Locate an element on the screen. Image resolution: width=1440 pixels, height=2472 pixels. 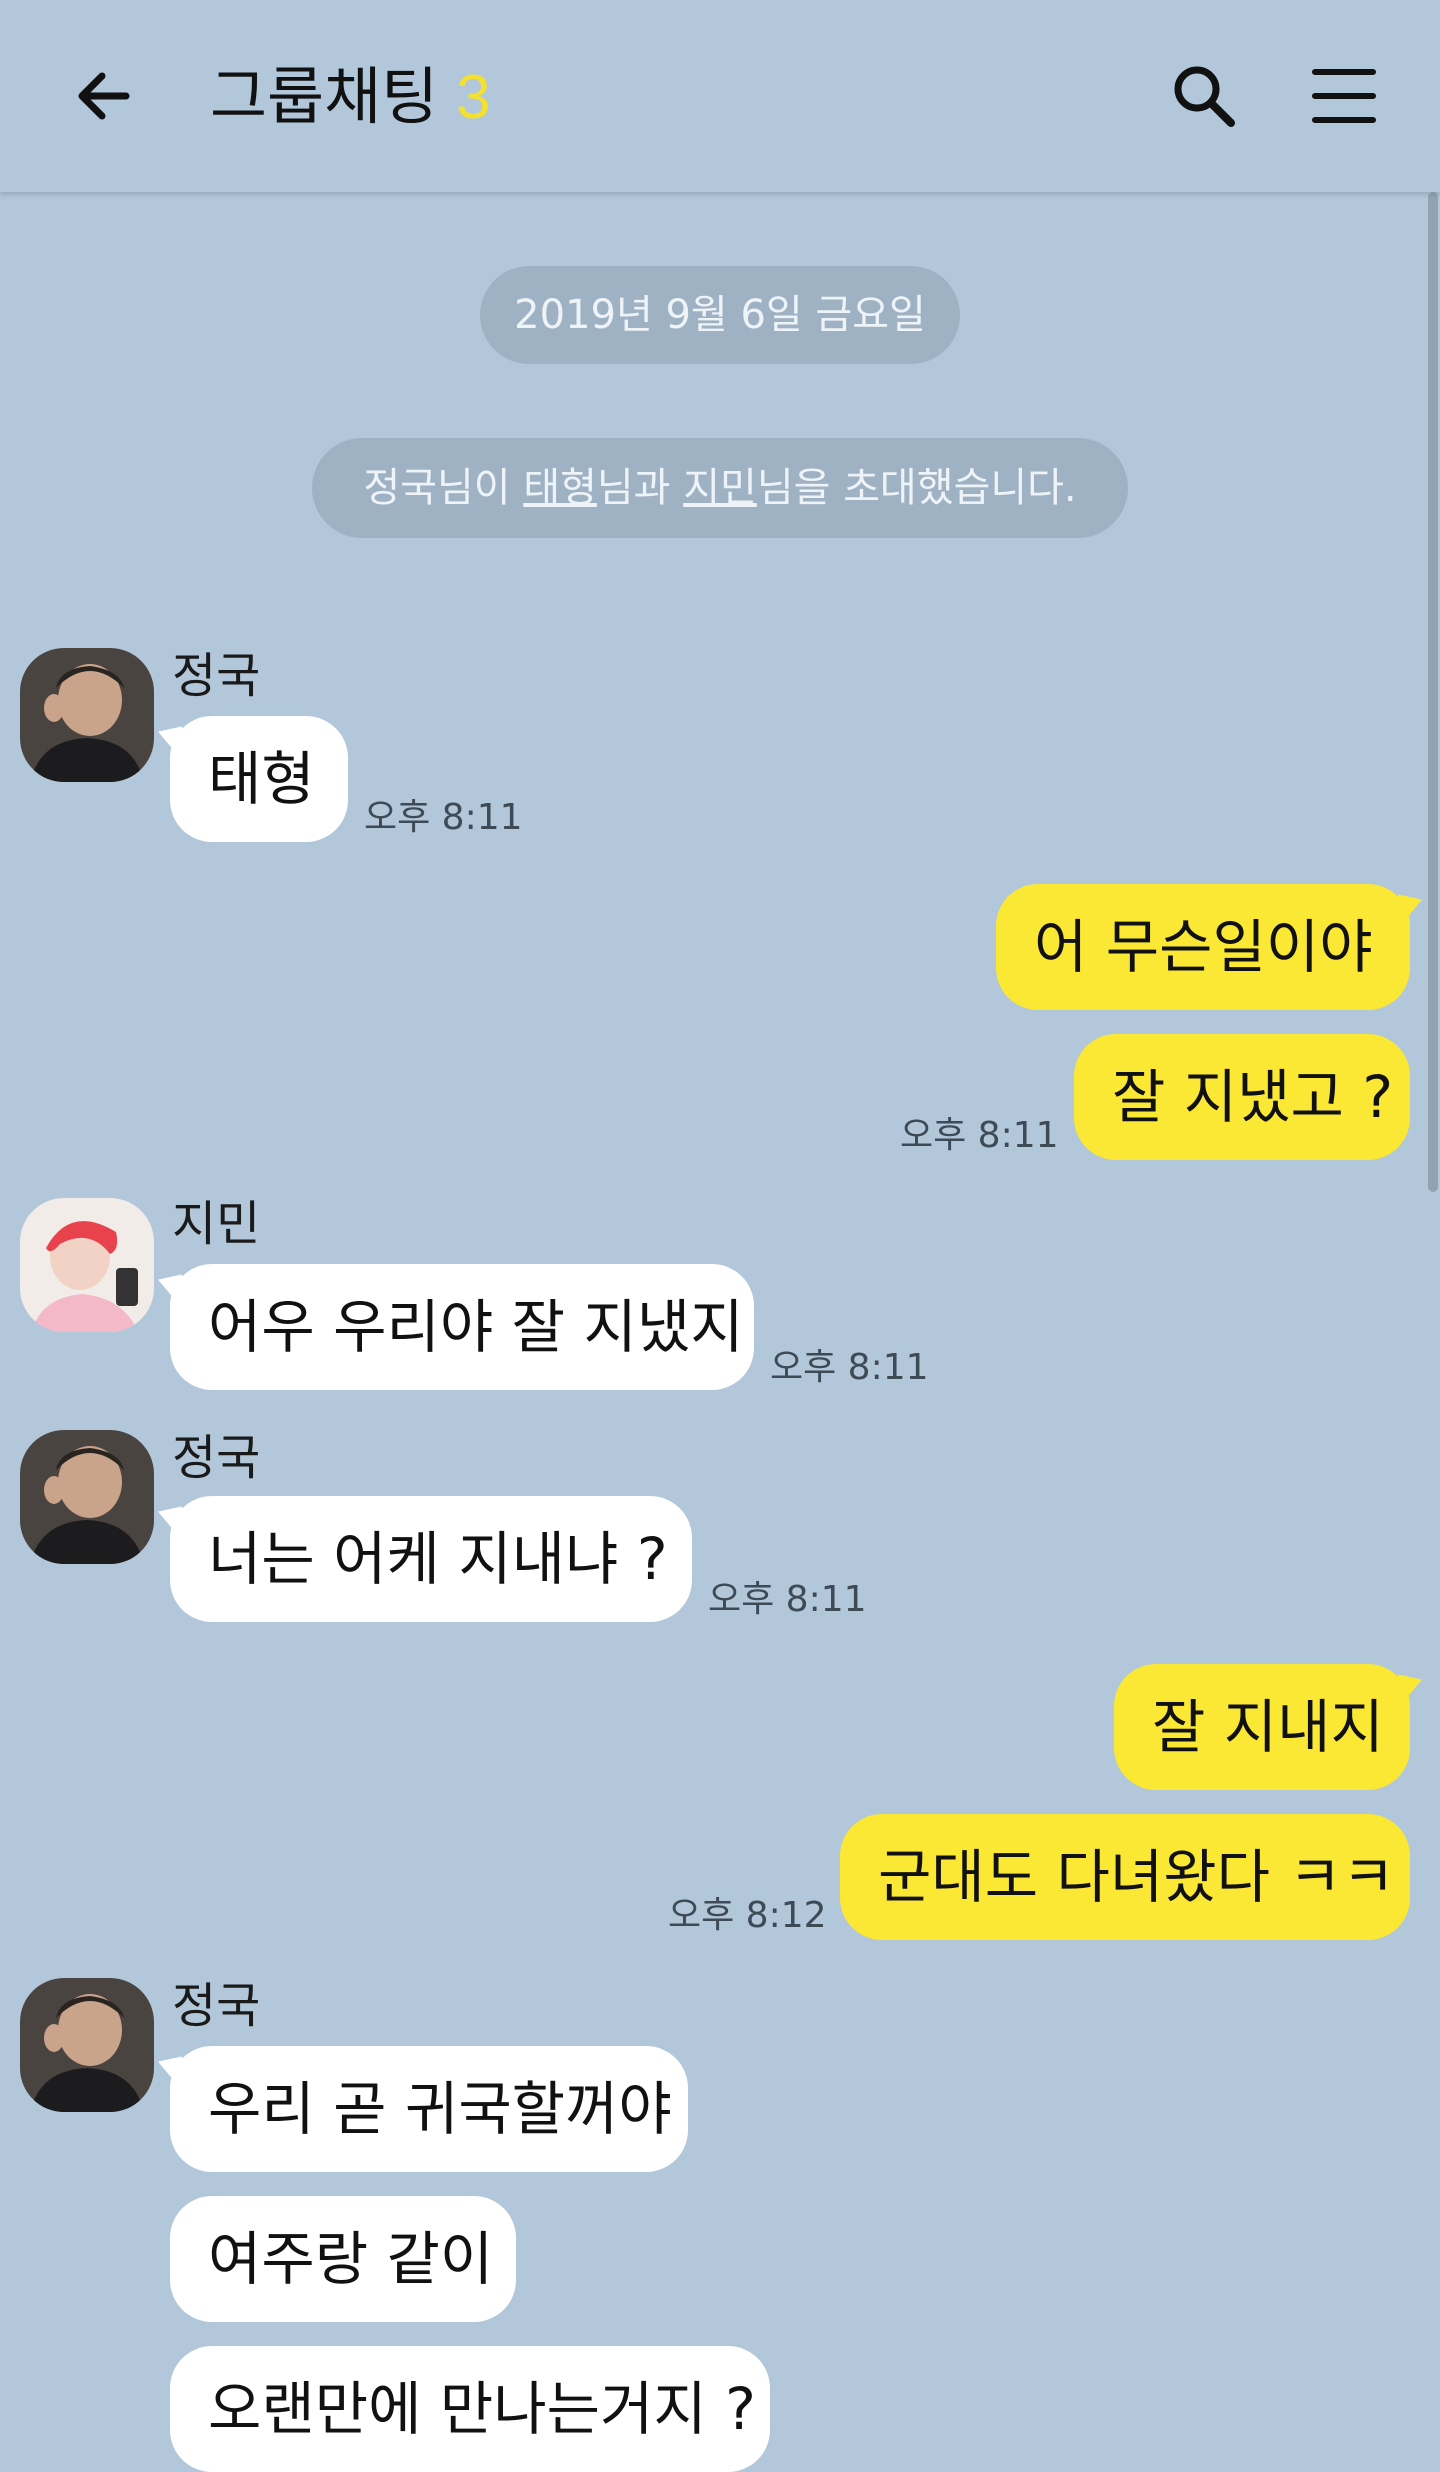
notice-name-jimin: 지민 is located at coordinates (720, 488).